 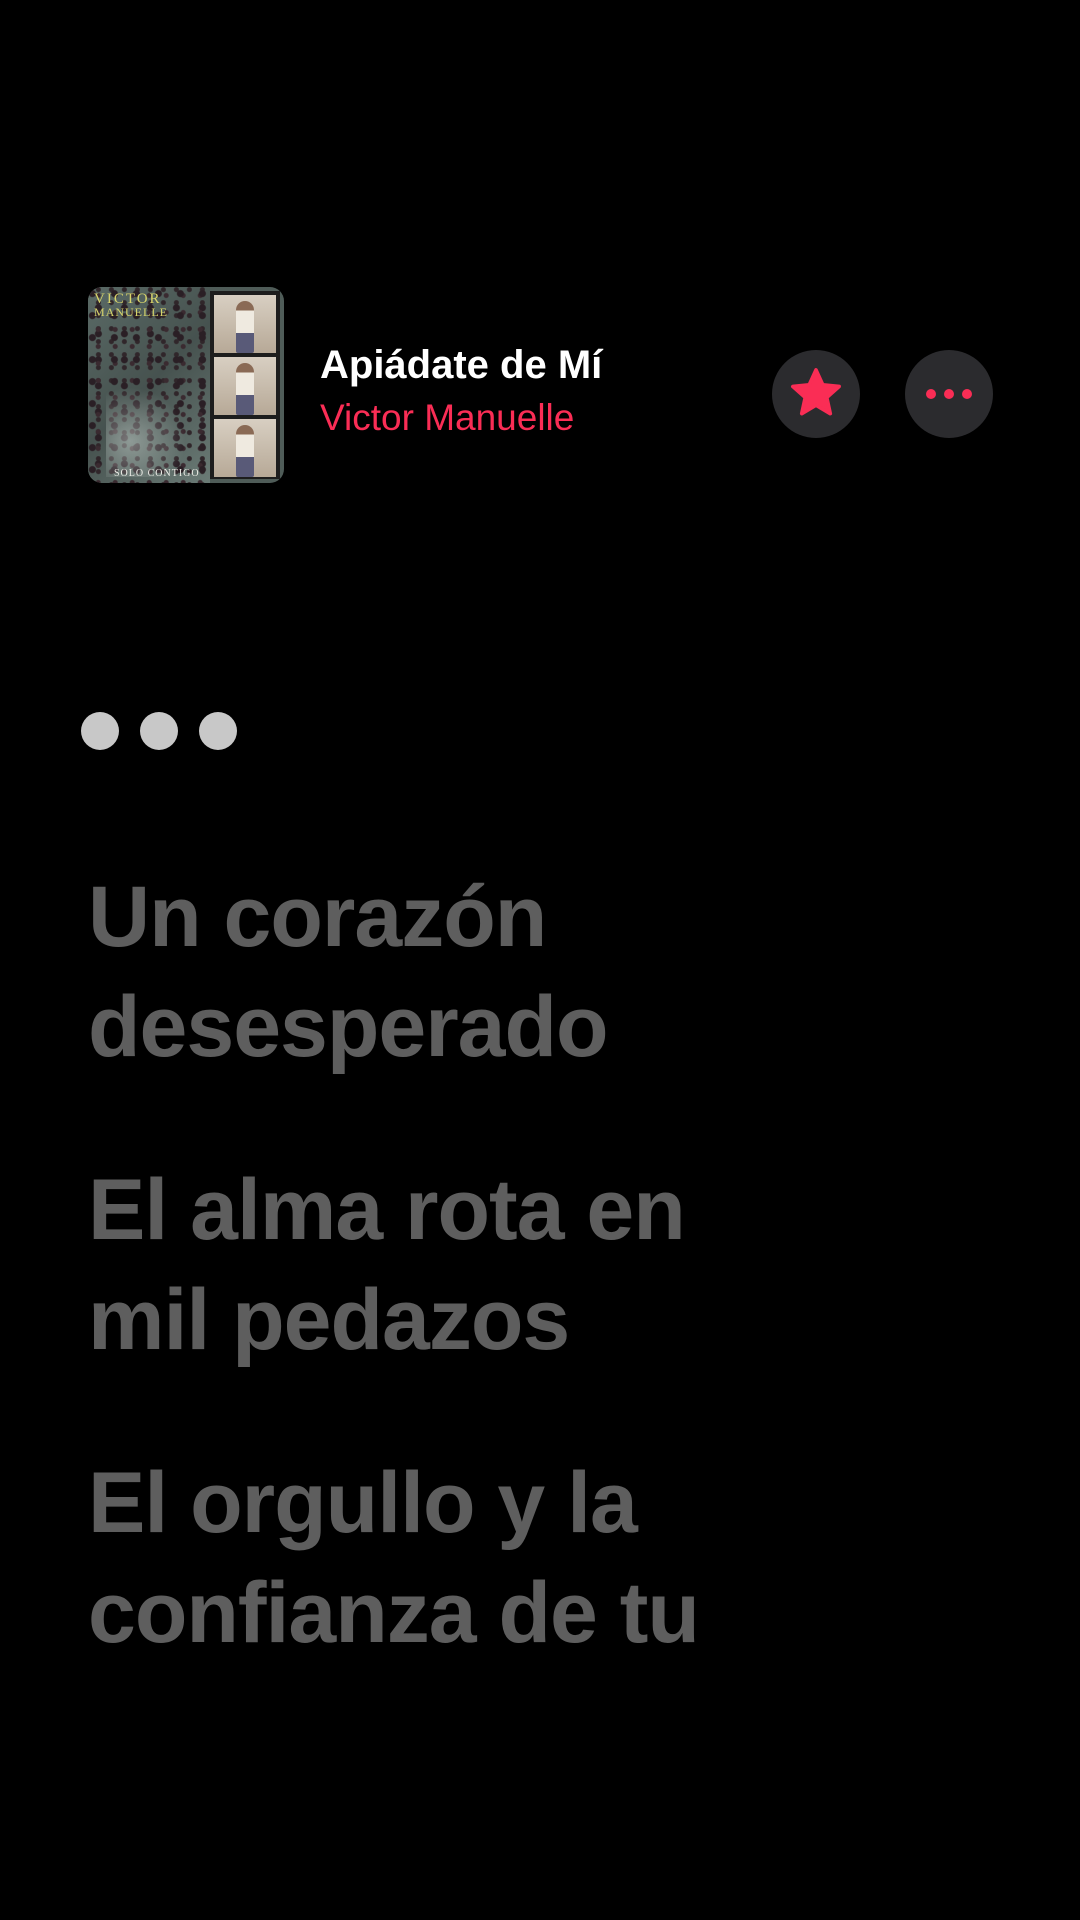 I want to click on more-options-button, so click(x=949, y=394).